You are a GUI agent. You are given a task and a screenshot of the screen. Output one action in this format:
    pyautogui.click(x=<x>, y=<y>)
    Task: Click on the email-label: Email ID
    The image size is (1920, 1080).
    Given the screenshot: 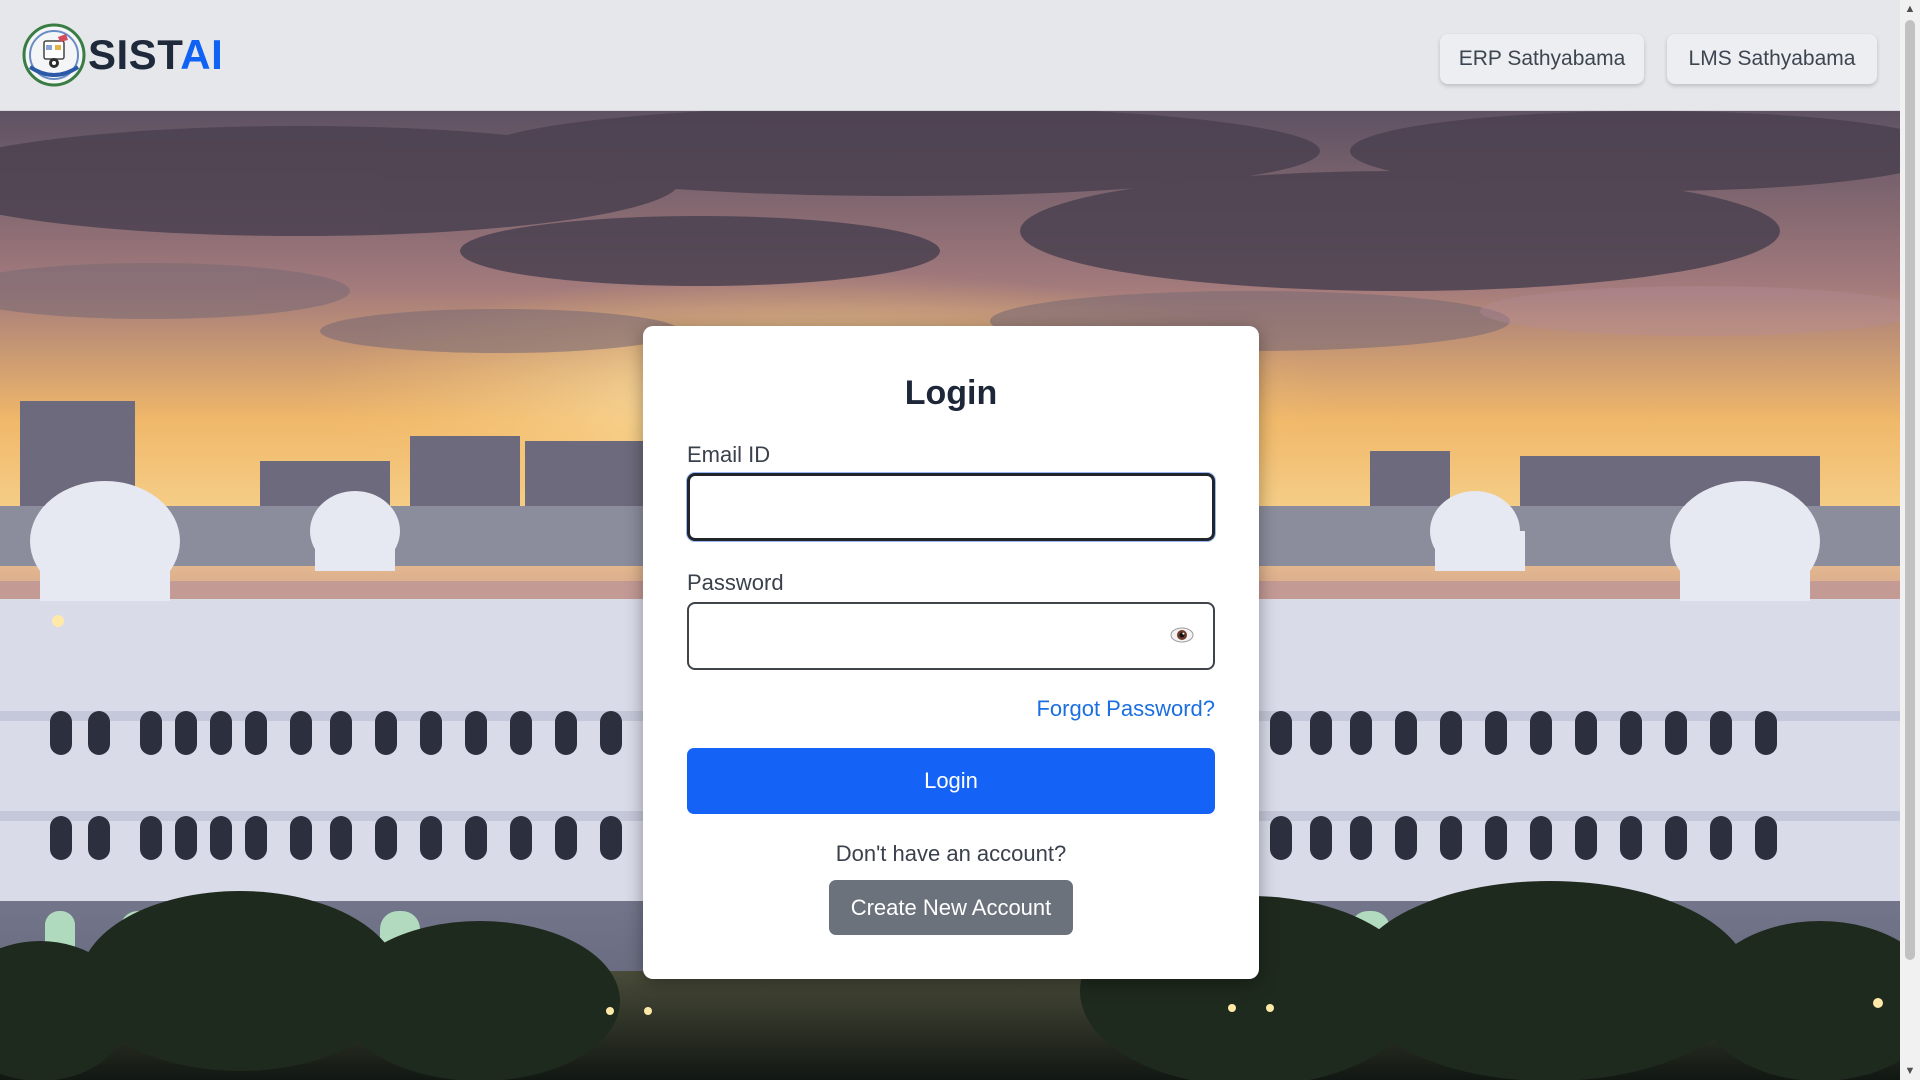 What is the action you would take?
    pyautogui.click(x=729, y=454)
    